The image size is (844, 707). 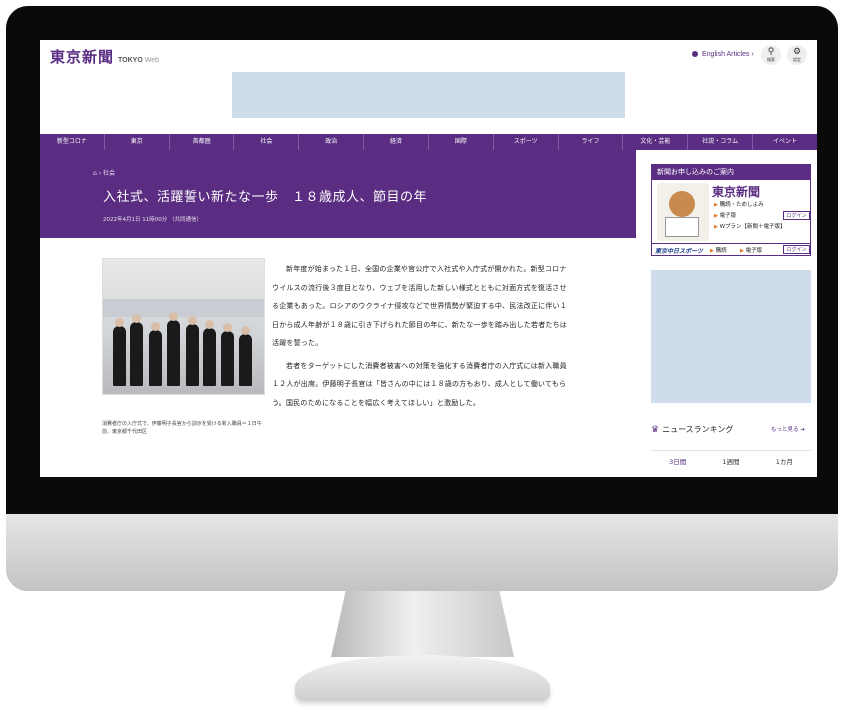 I want to click on article-date: 2022年4月1日 11時00分 （共同通信）, so click(x=152, y=220).